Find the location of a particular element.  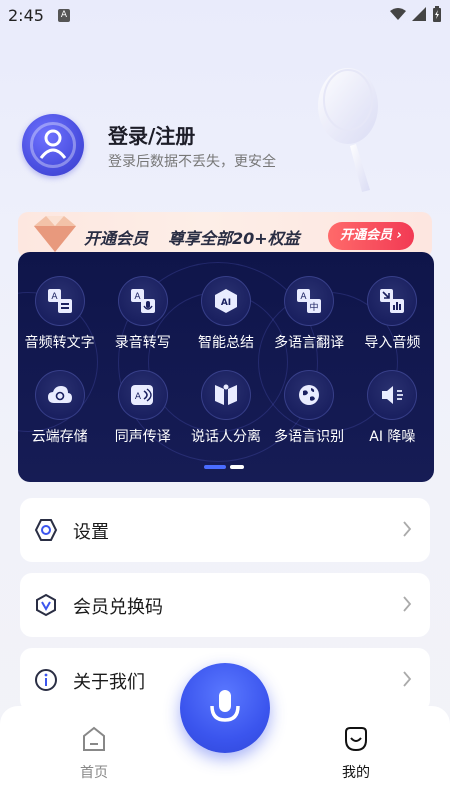

wifi-icon is located at coordinates (398, 14).